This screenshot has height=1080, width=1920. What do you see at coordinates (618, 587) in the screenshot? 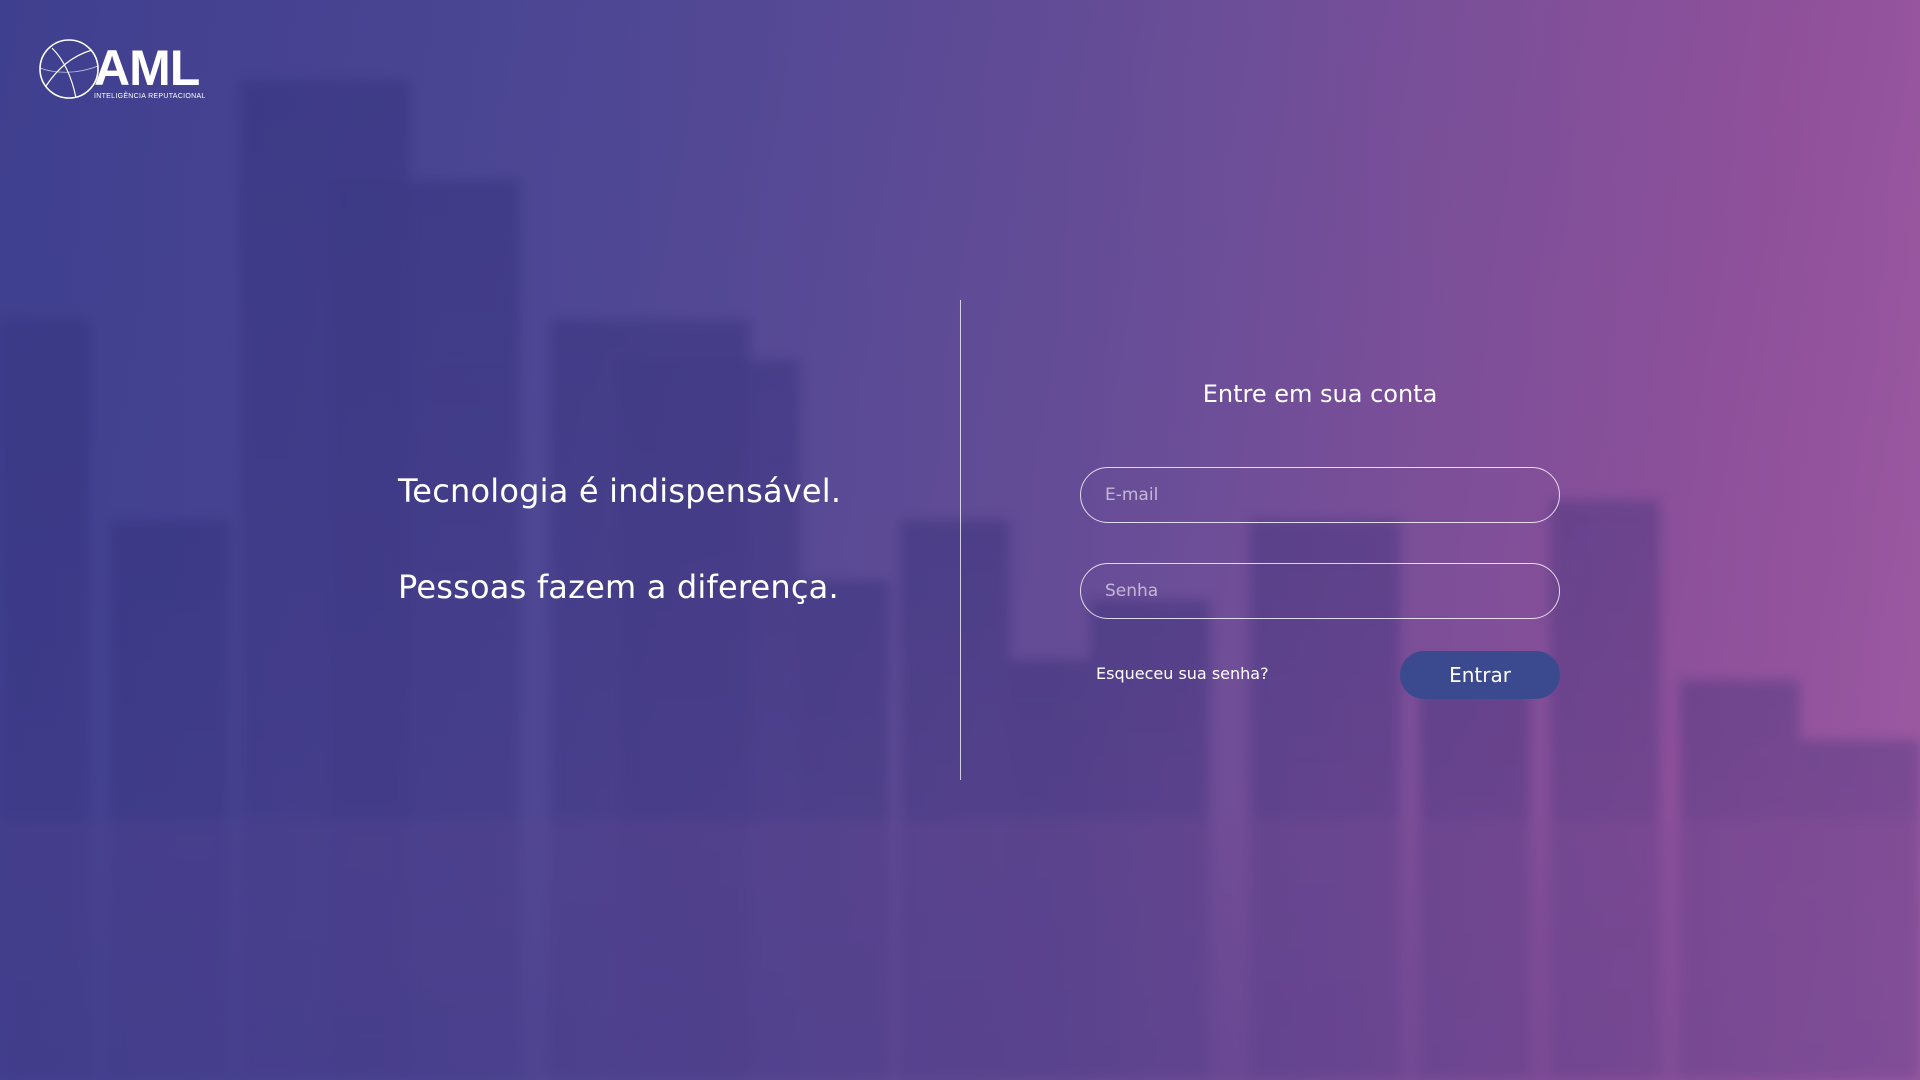
I see `hero-line-2: Pessoas fazem a diferença.` at bounding box center [618, 587].